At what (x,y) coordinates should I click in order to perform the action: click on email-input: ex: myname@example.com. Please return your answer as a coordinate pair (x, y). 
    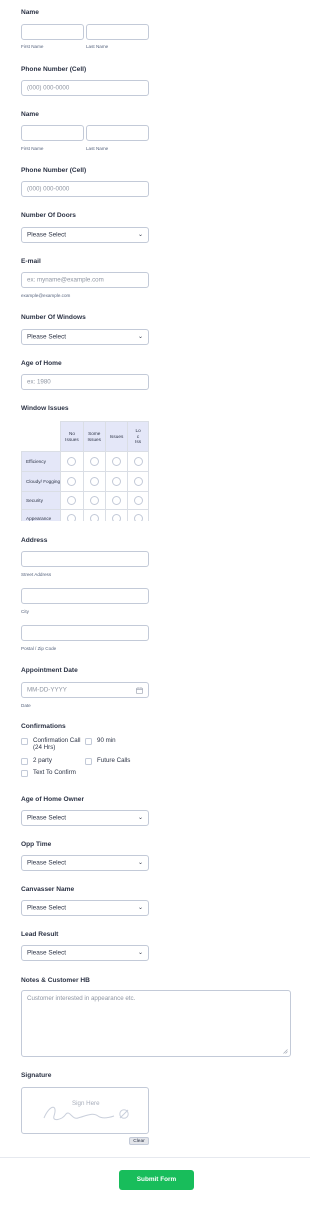
    Looking at the image, I should click on (85, 280).